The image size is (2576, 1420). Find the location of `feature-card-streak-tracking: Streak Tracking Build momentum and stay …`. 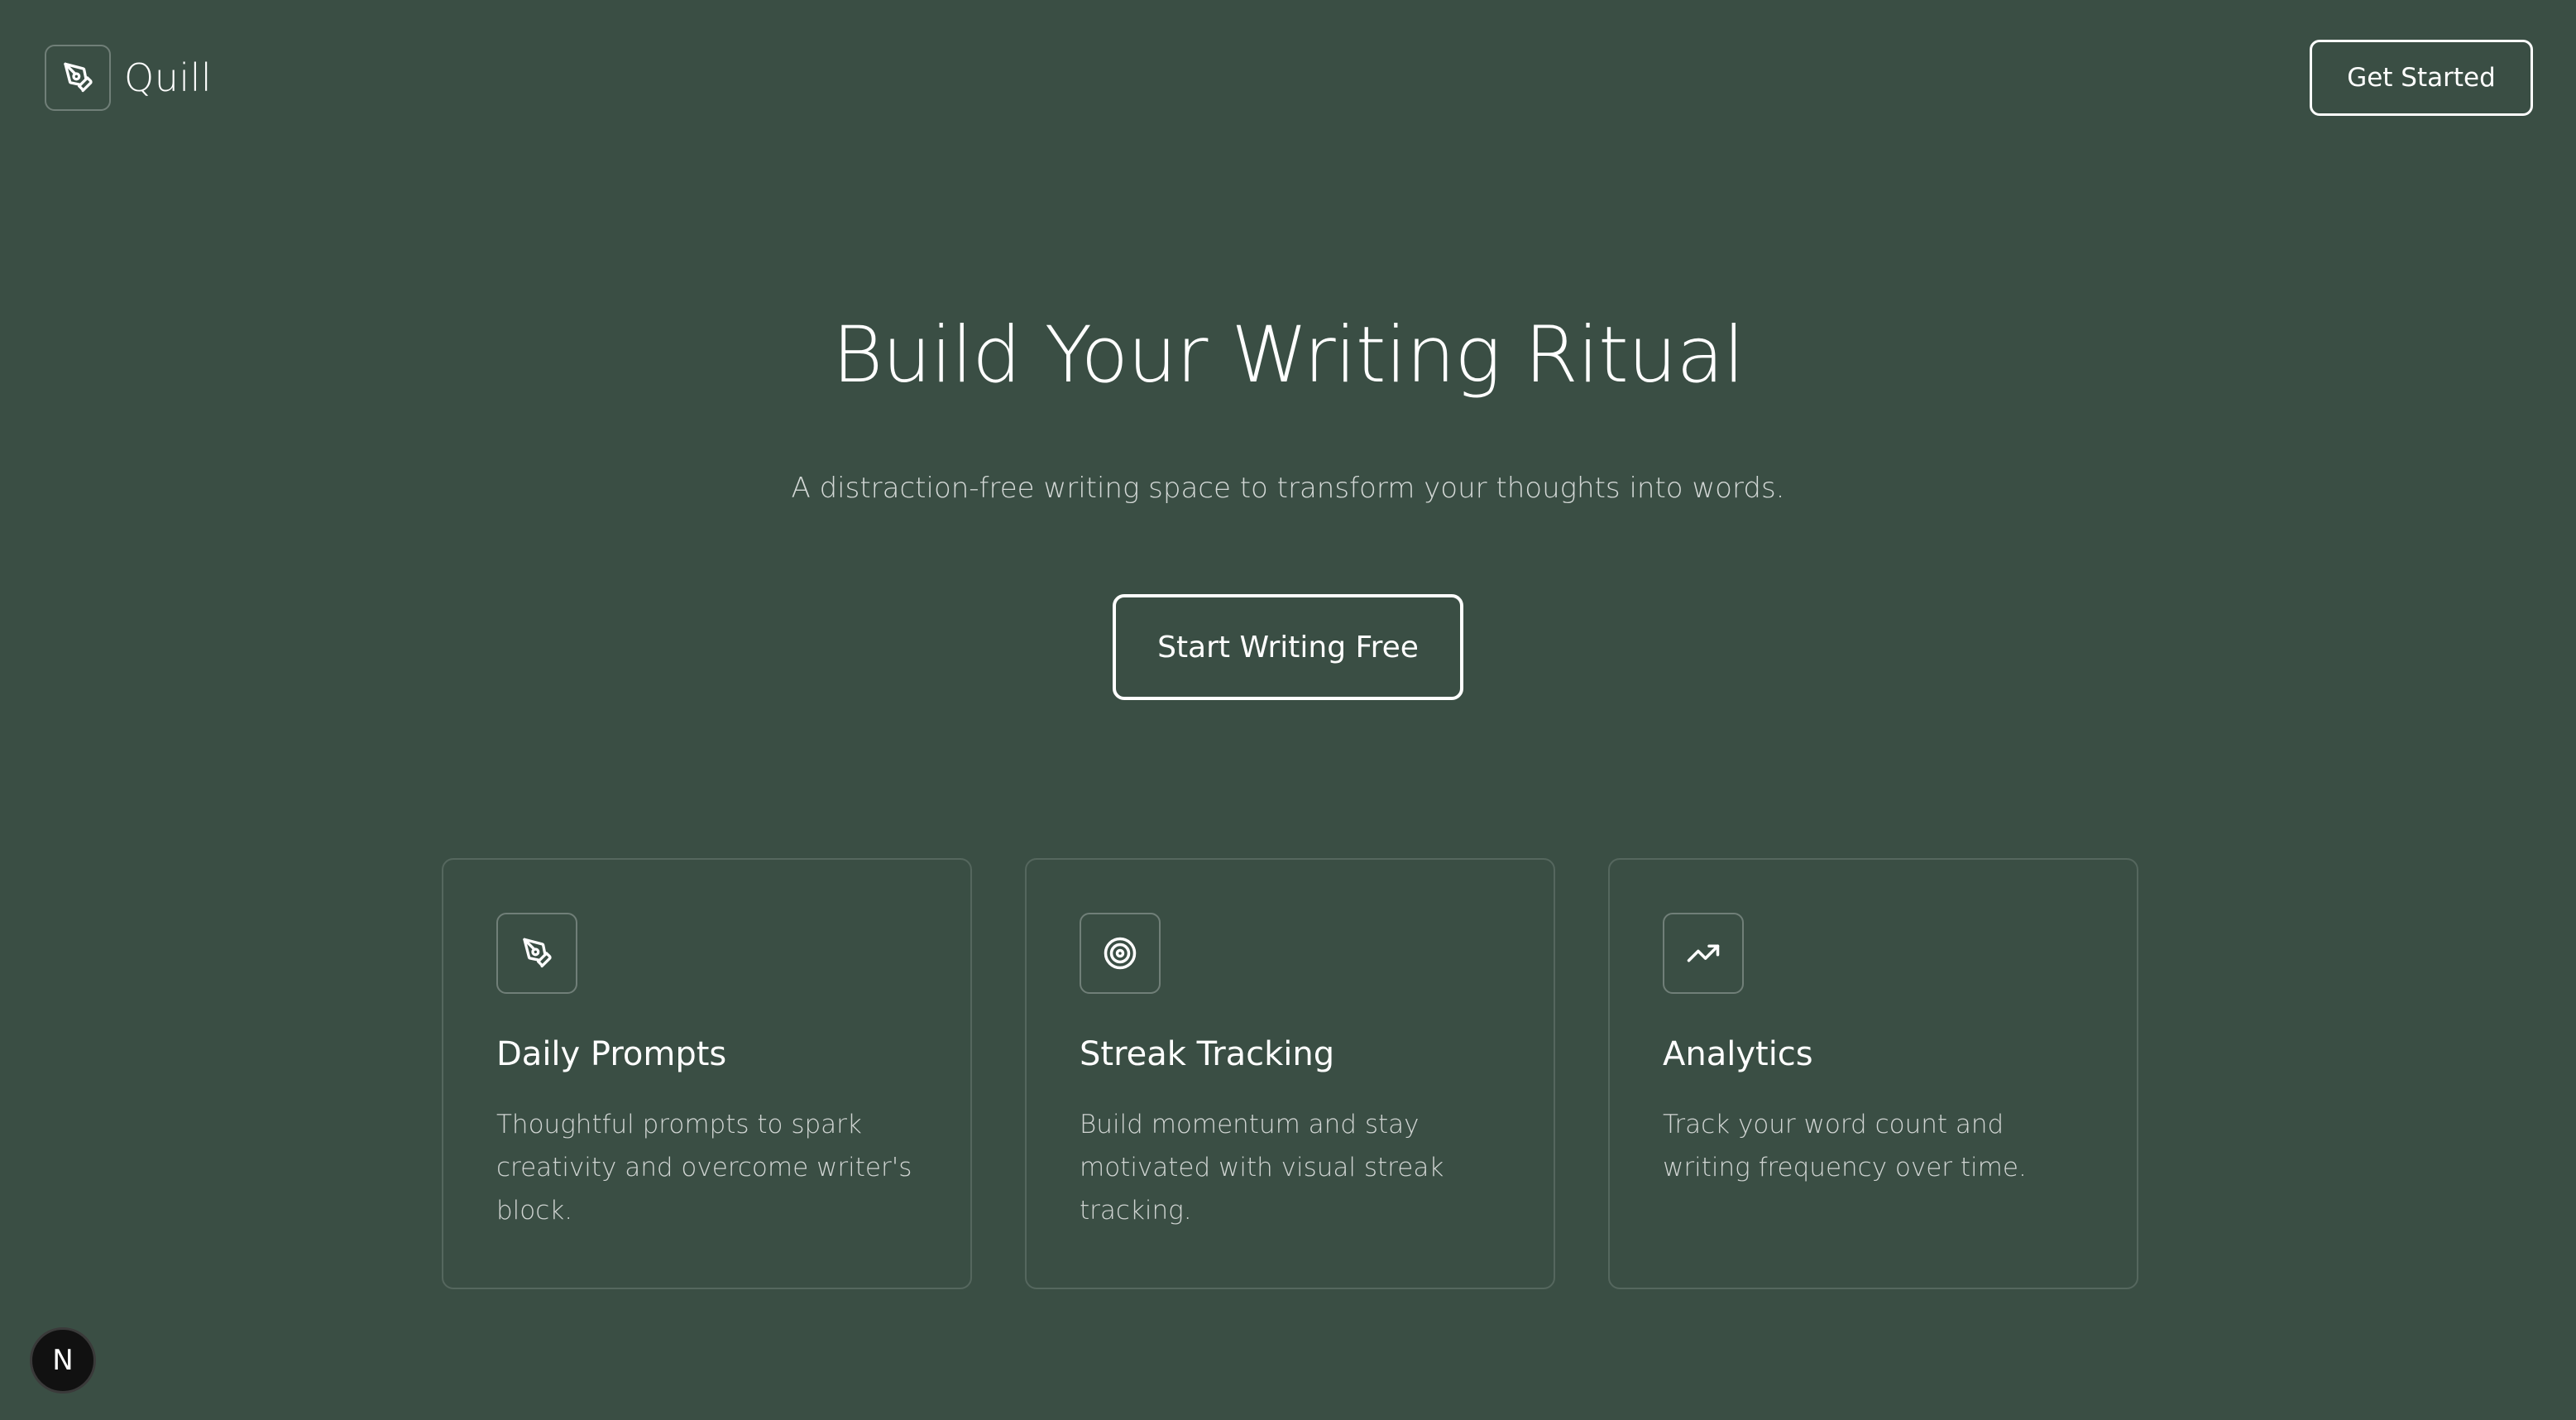

feature-card-streak-tracking: Streak Tracking Build momentum and stay … is located at coordinates (1290, 1073).